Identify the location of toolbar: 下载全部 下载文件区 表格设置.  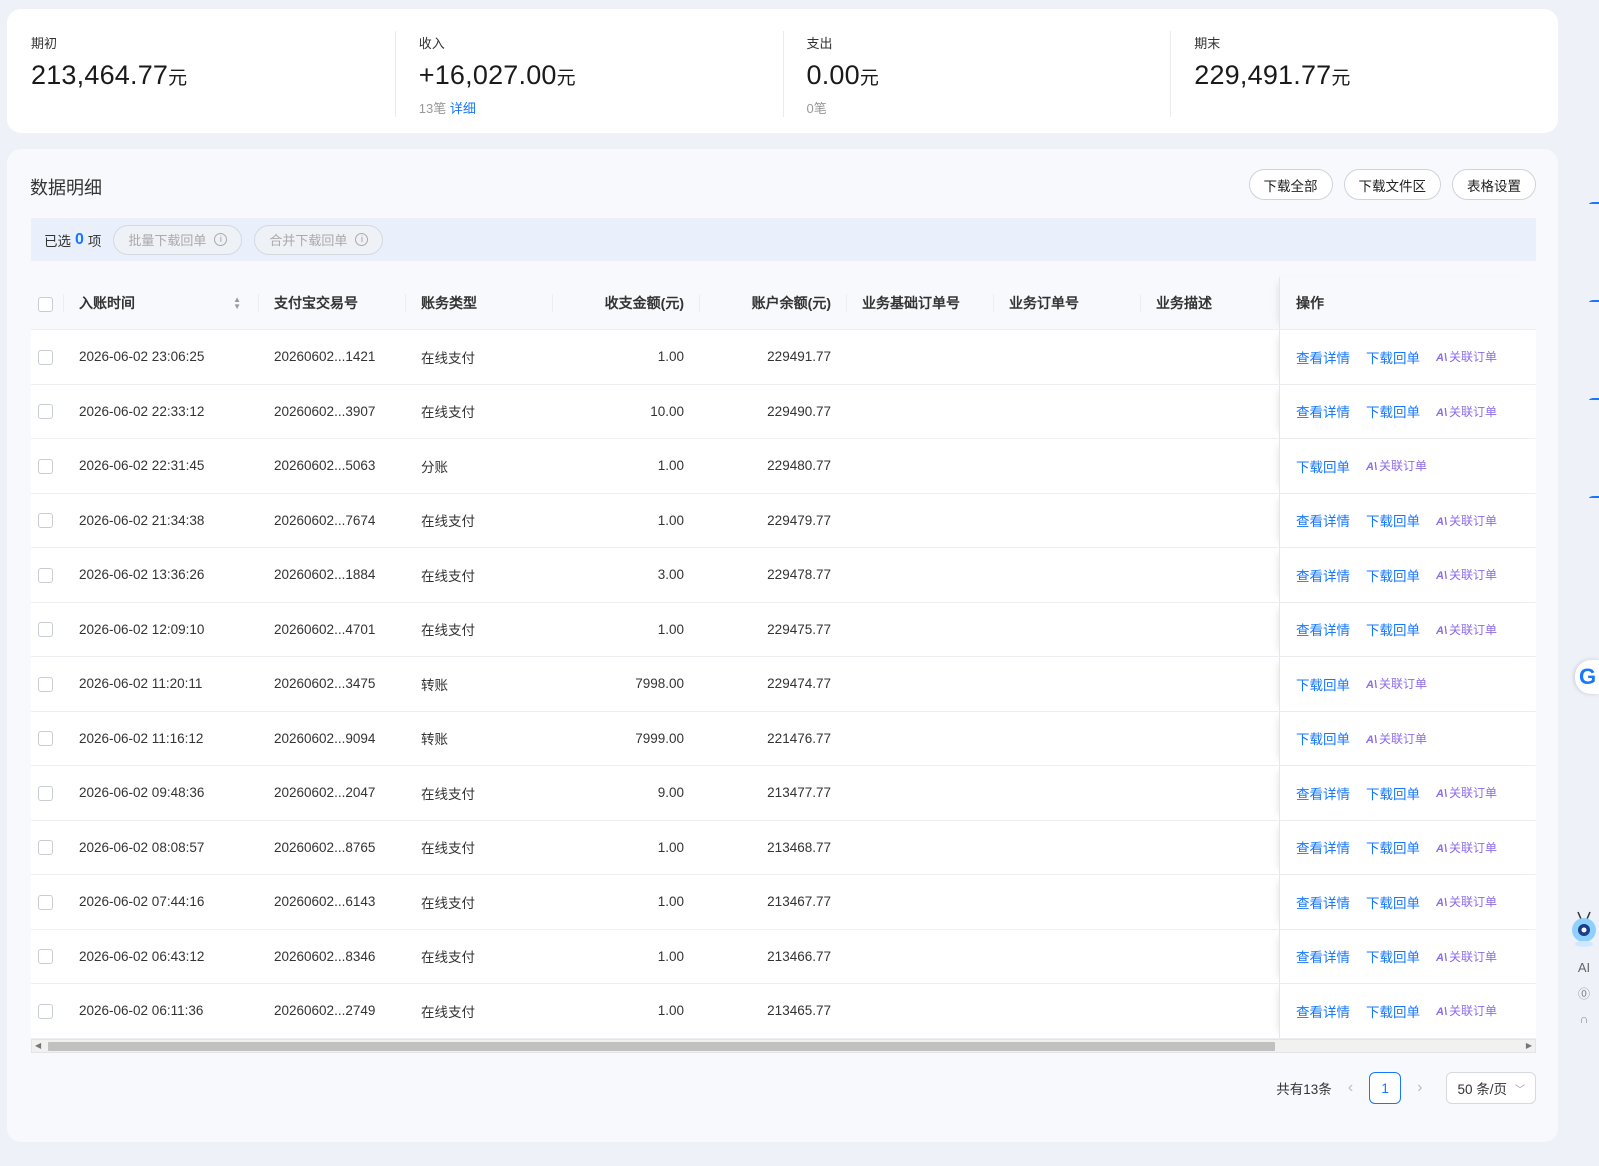
(1392, 184).